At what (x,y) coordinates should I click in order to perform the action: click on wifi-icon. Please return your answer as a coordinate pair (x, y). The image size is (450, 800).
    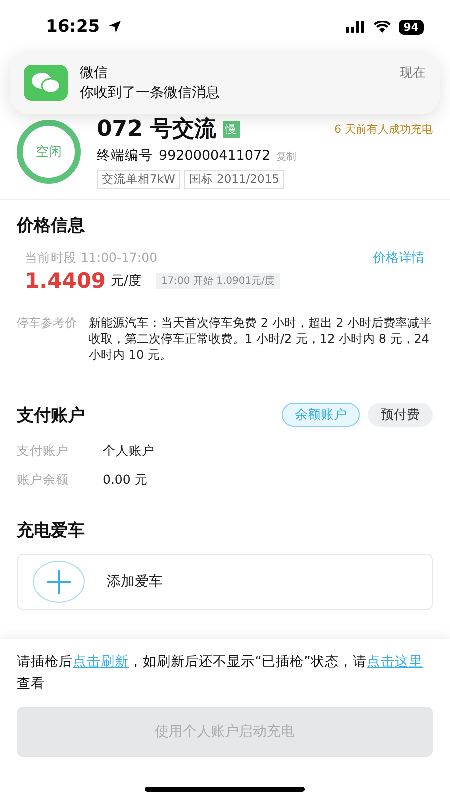
    Looking at the image, I should click on (382, 27).